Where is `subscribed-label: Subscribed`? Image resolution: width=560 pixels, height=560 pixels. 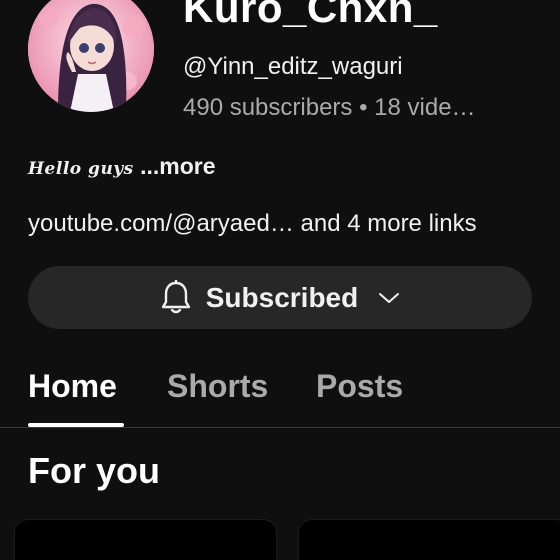 subscribed-label: Subscribed is located at coordinates (282, 297).